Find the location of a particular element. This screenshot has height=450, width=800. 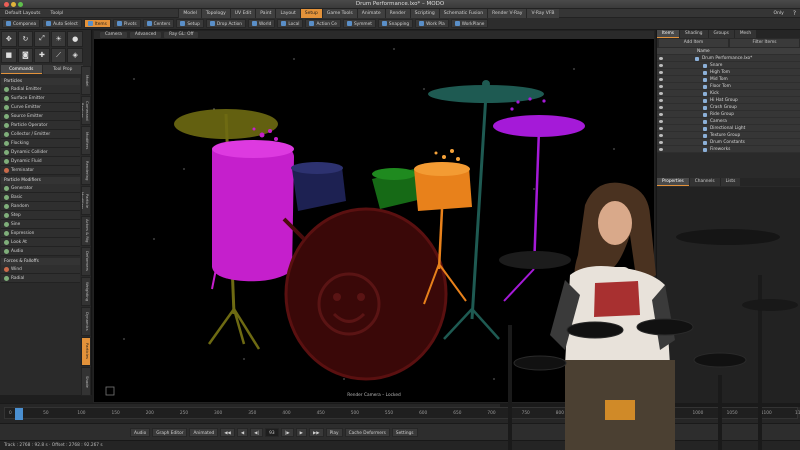

toolbar-symmet-button: Symmet is located at coordinates (359, 23).